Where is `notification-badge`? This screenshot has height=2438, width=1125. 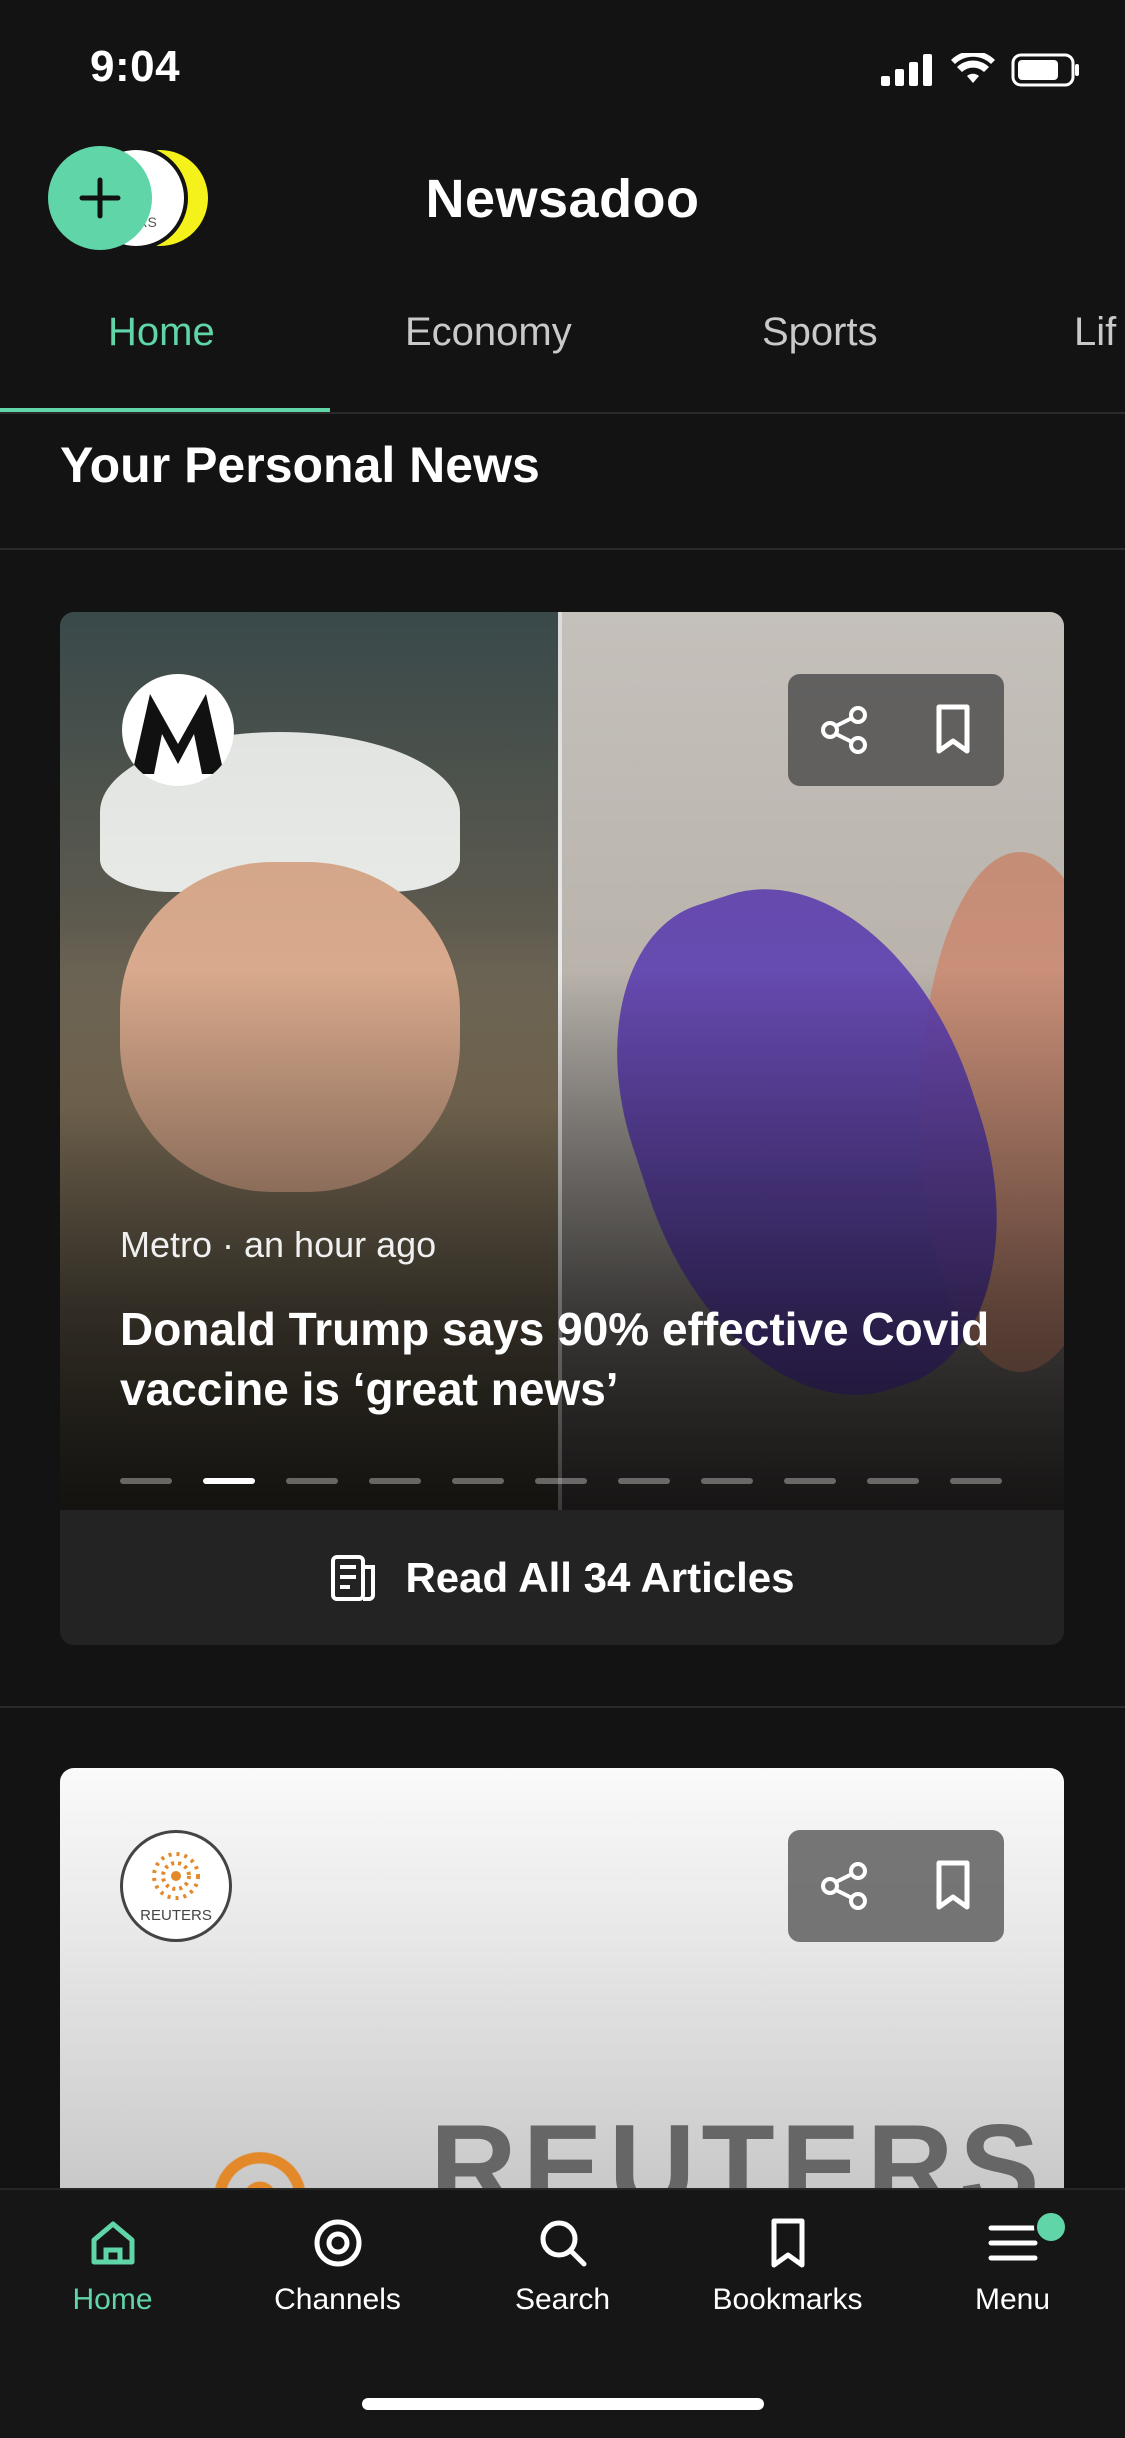
notification-badge is located at coordinates (1051, 2227).